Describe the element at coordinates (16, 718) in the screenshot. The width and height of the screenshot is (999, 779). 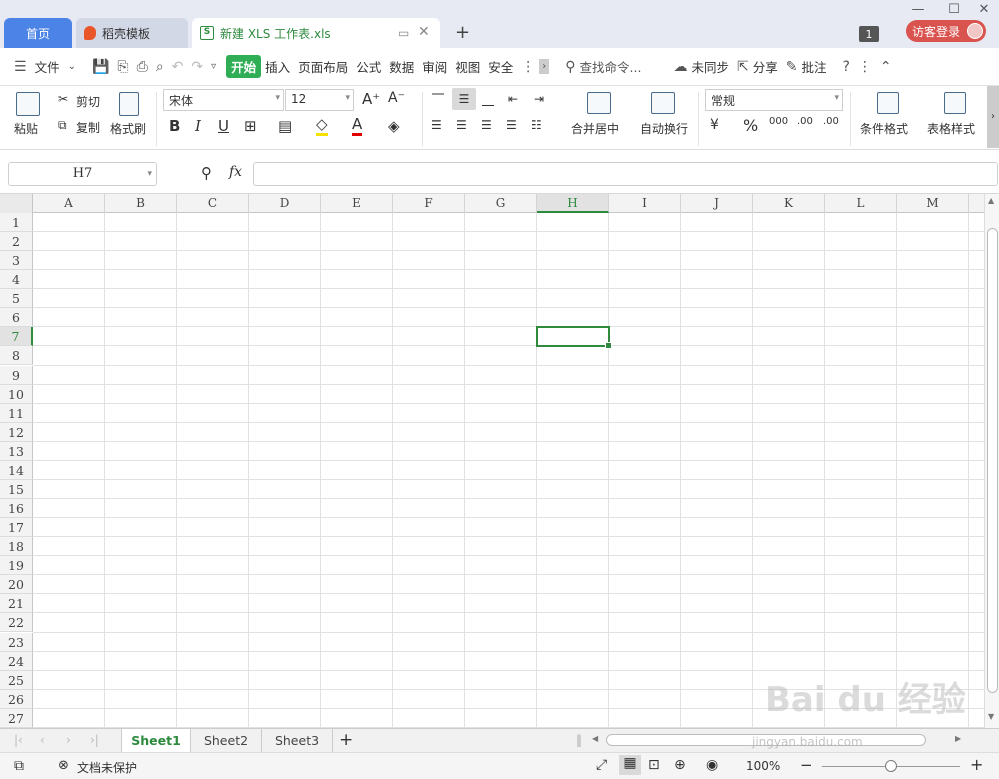
I see `row-header-27: 27` at that location.